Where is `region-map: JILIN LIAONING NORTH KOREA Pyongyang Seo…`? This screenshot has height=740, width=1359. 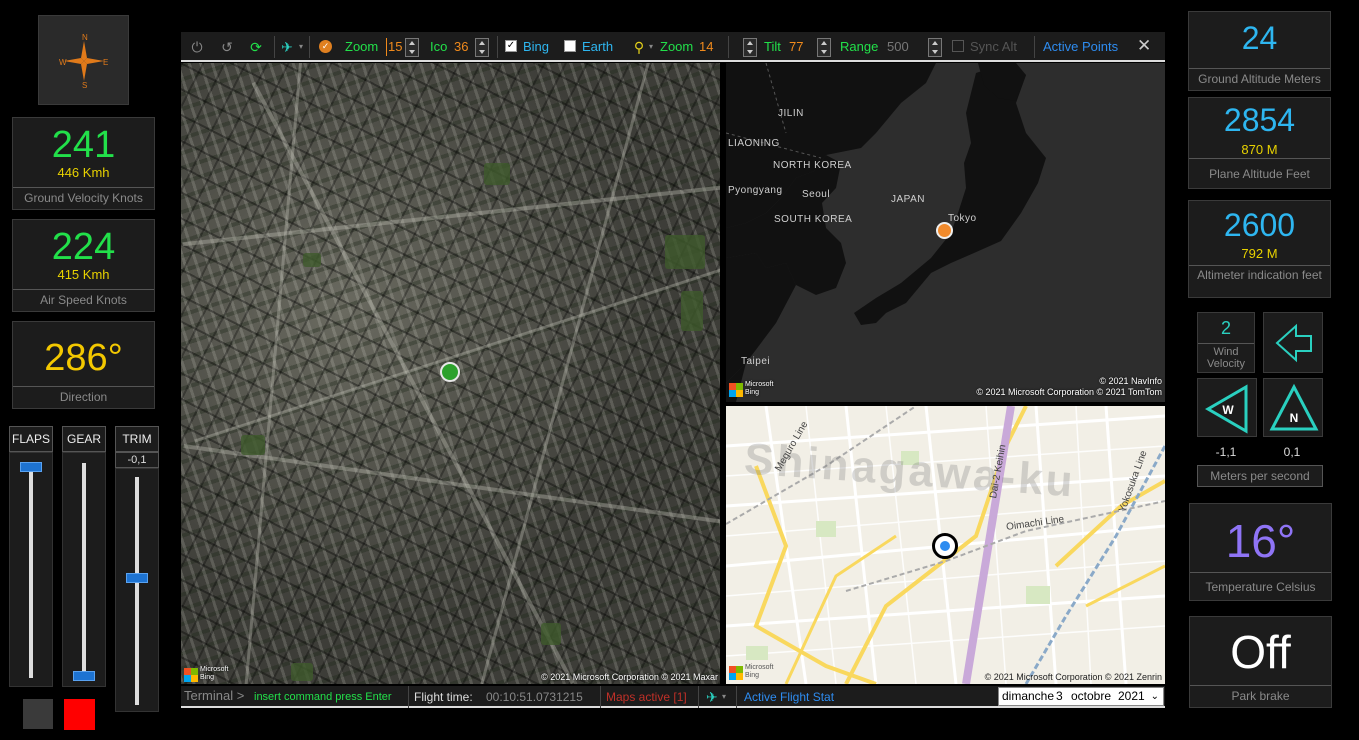 region-map: JILIN LIAONING NORTH KOREA Pyongyang Seo… is located at coordinates (945, 232).